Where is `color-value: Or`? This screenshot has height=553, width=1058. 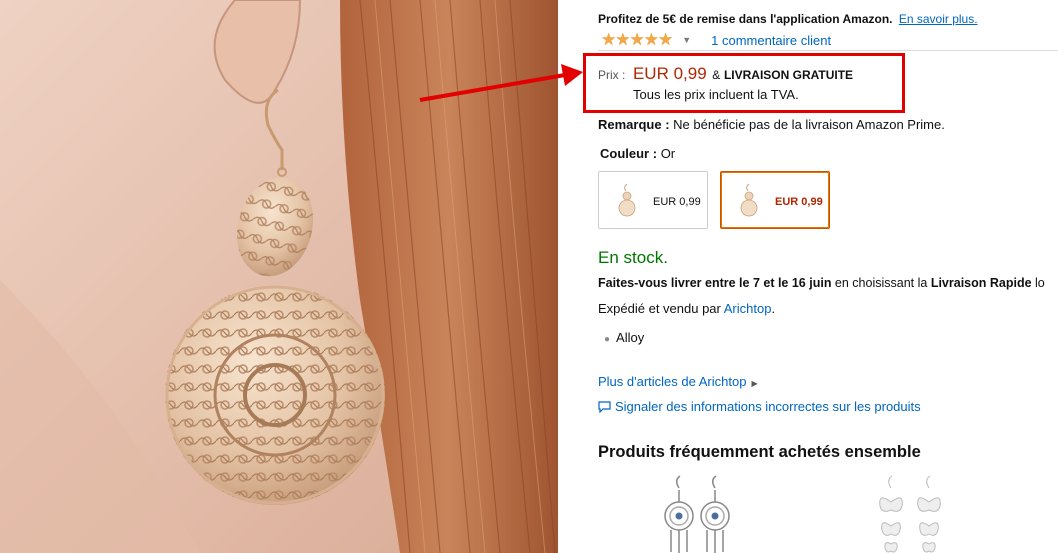 color-value: Or is located at coordinates (668, 153).